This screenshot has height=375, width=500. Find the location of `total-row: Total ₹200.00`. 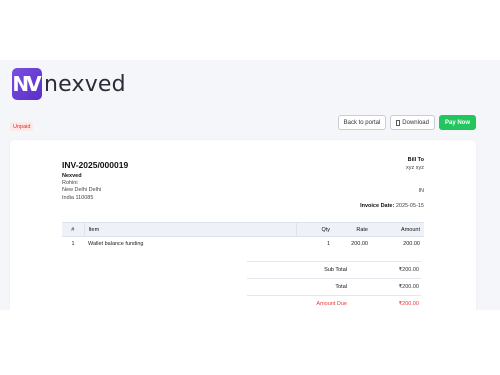

total-row: Total ₹200.00 is located at coordinates (334, 286).